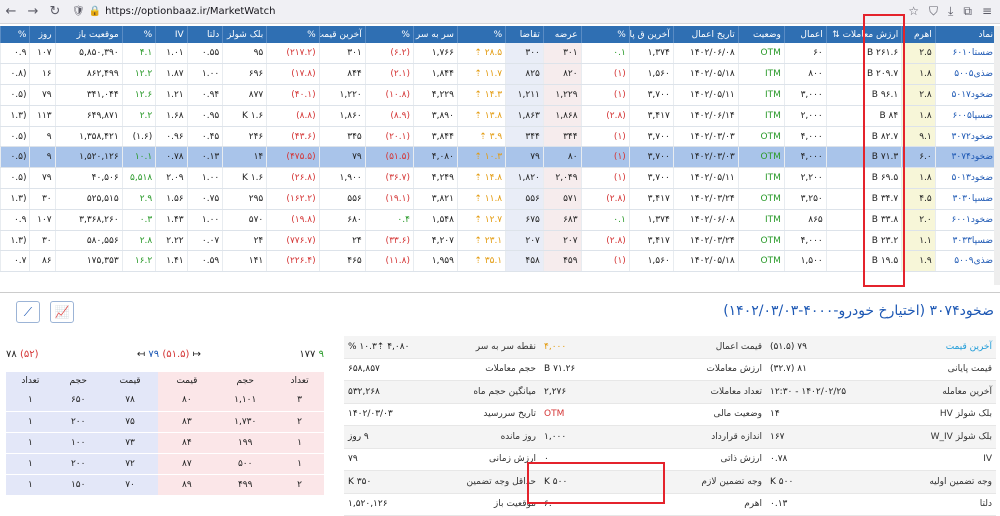  I want to click on symbol-cell: ضخود۵۰۱۳, so click(965, 178).